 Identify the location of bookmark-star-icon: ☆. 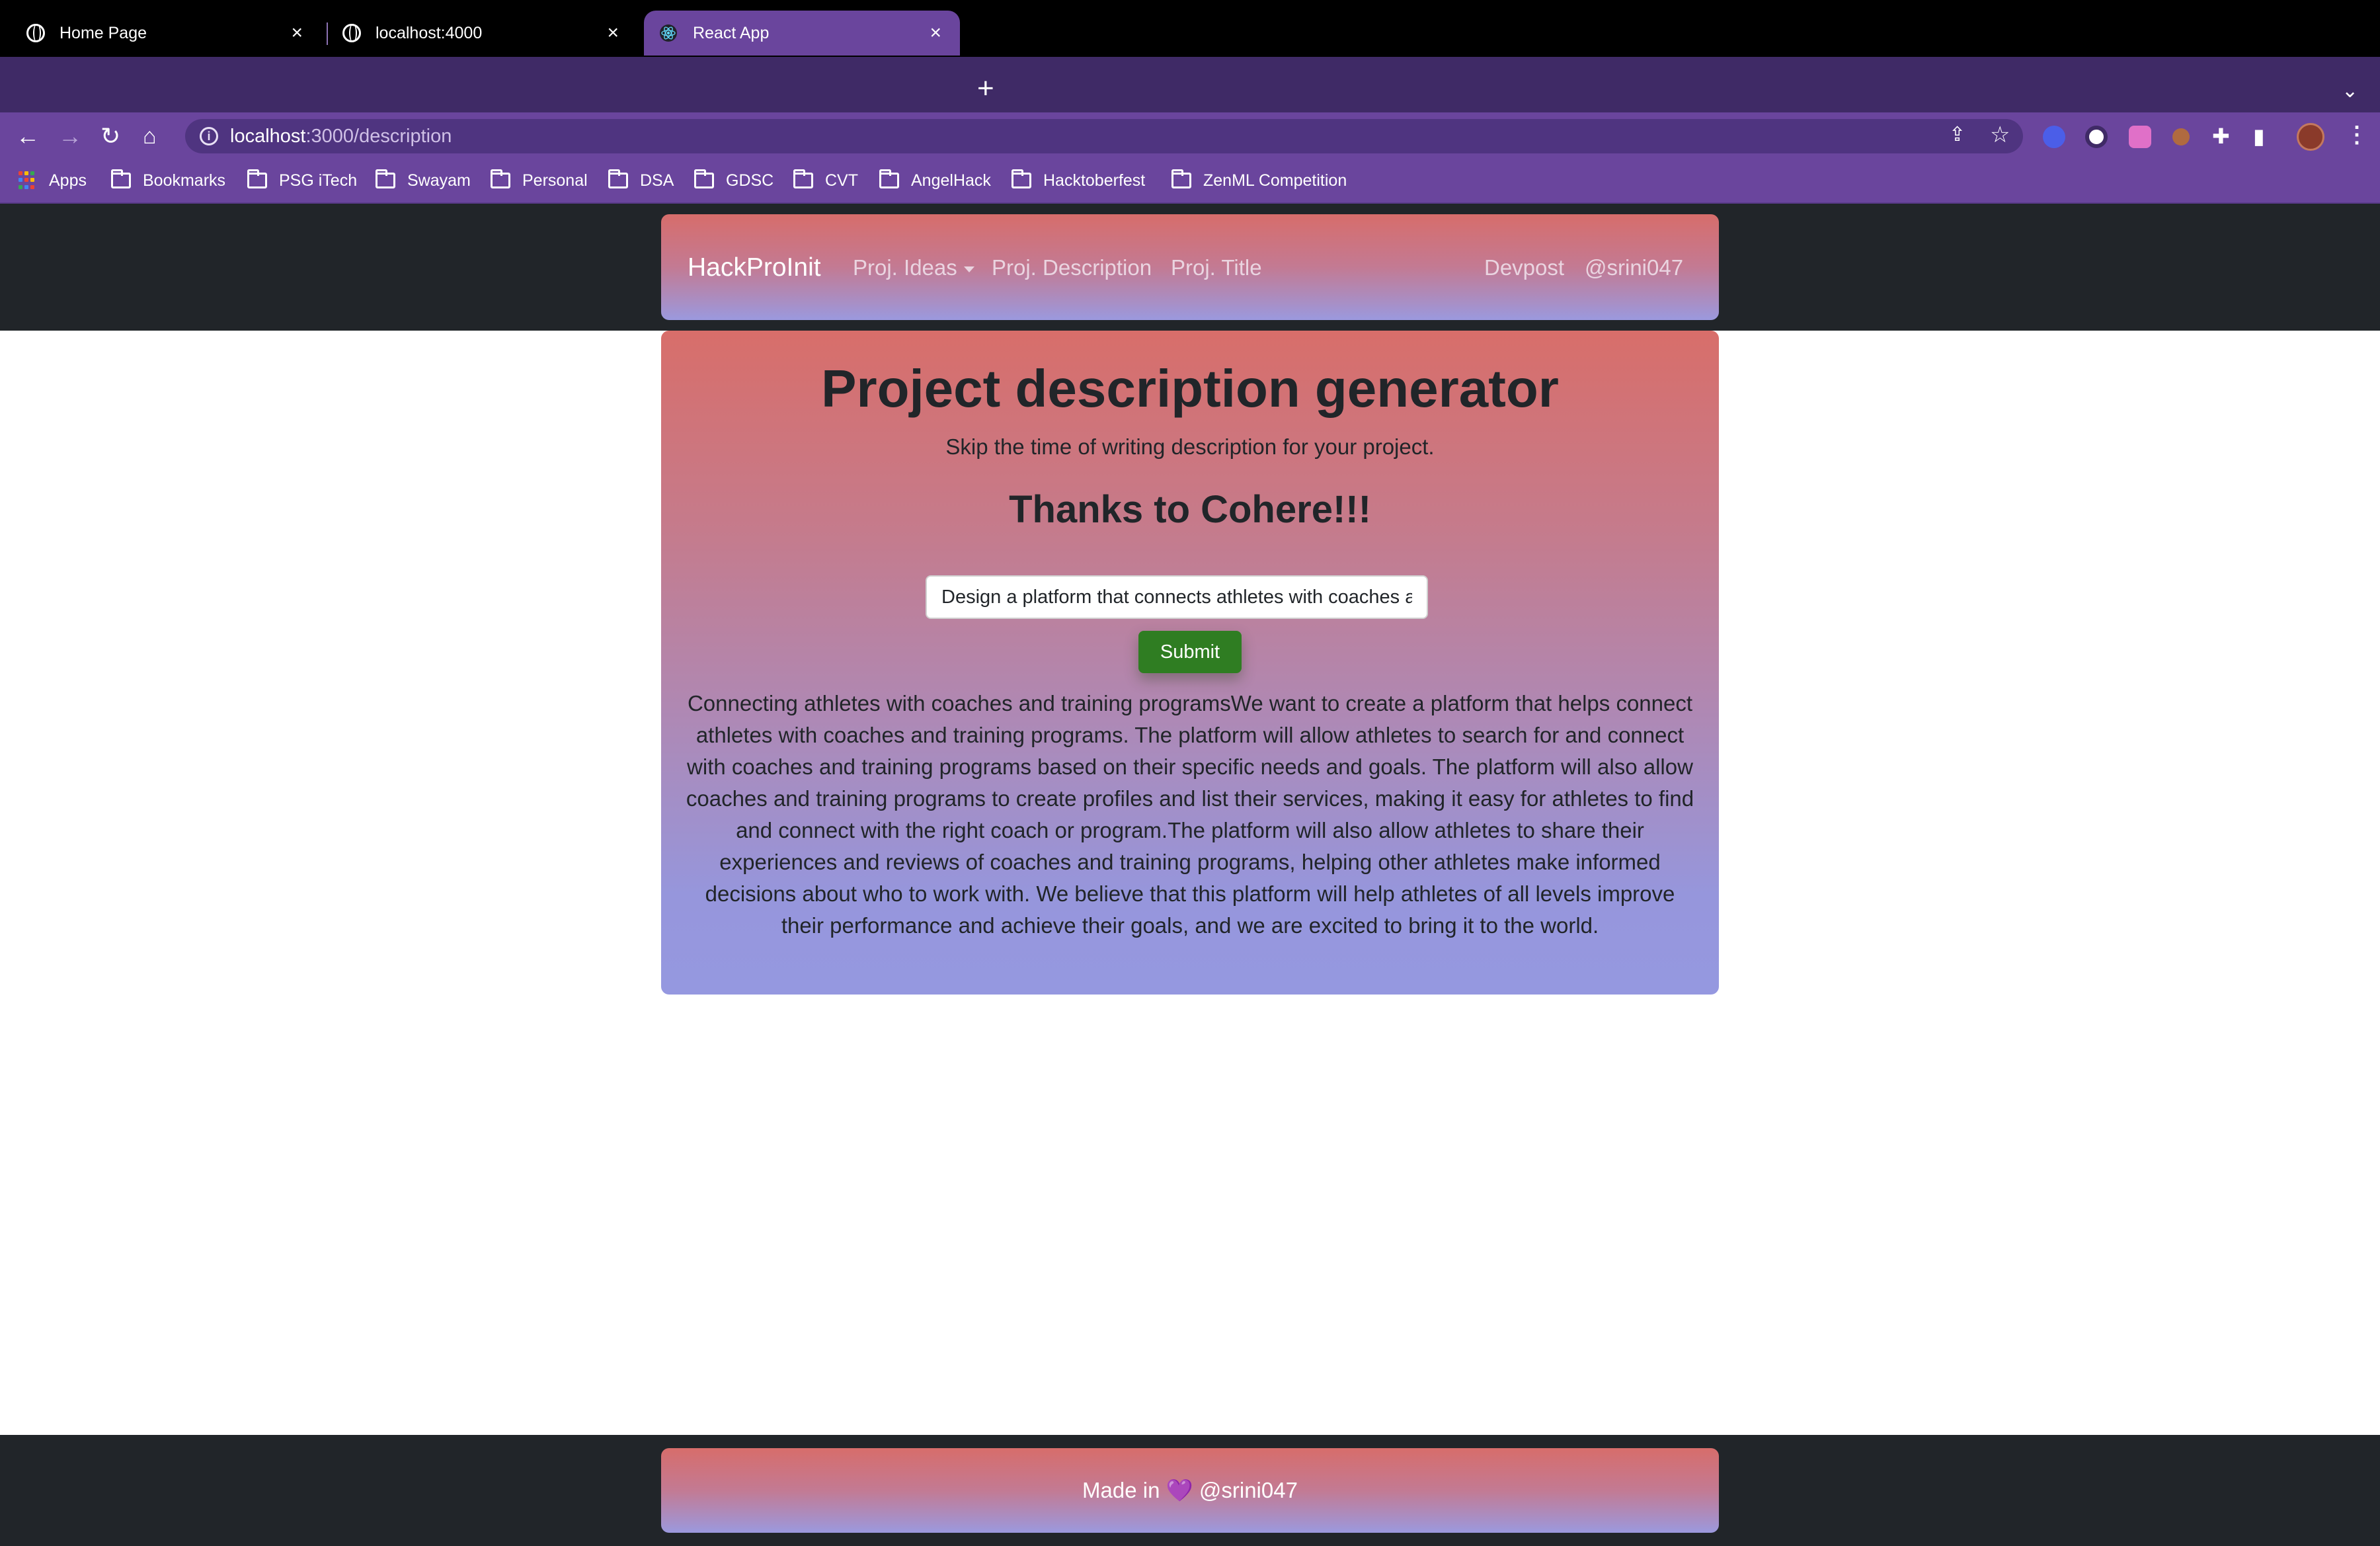
(2000, 135).